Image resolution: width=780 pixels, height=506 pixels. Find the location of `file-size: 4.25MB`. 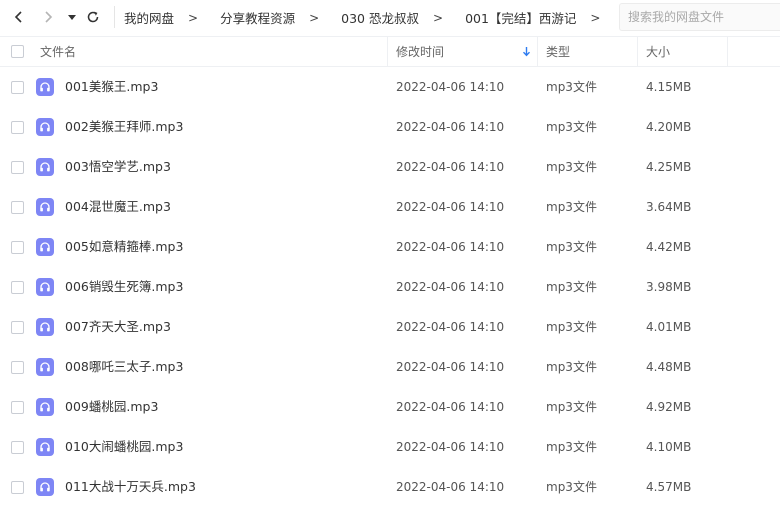

file-size: 4.25MB is located at coordinates (669, 167).